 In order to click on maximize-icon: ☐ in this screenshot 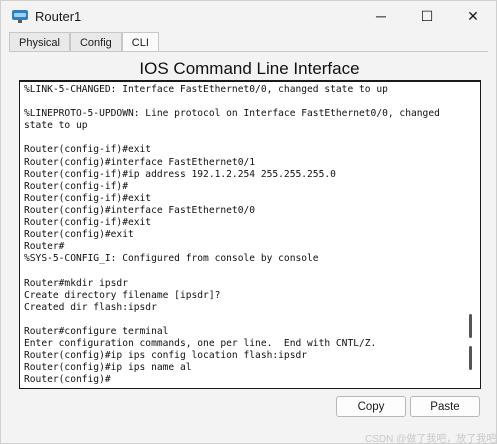, I will do `click(427, 15)`.